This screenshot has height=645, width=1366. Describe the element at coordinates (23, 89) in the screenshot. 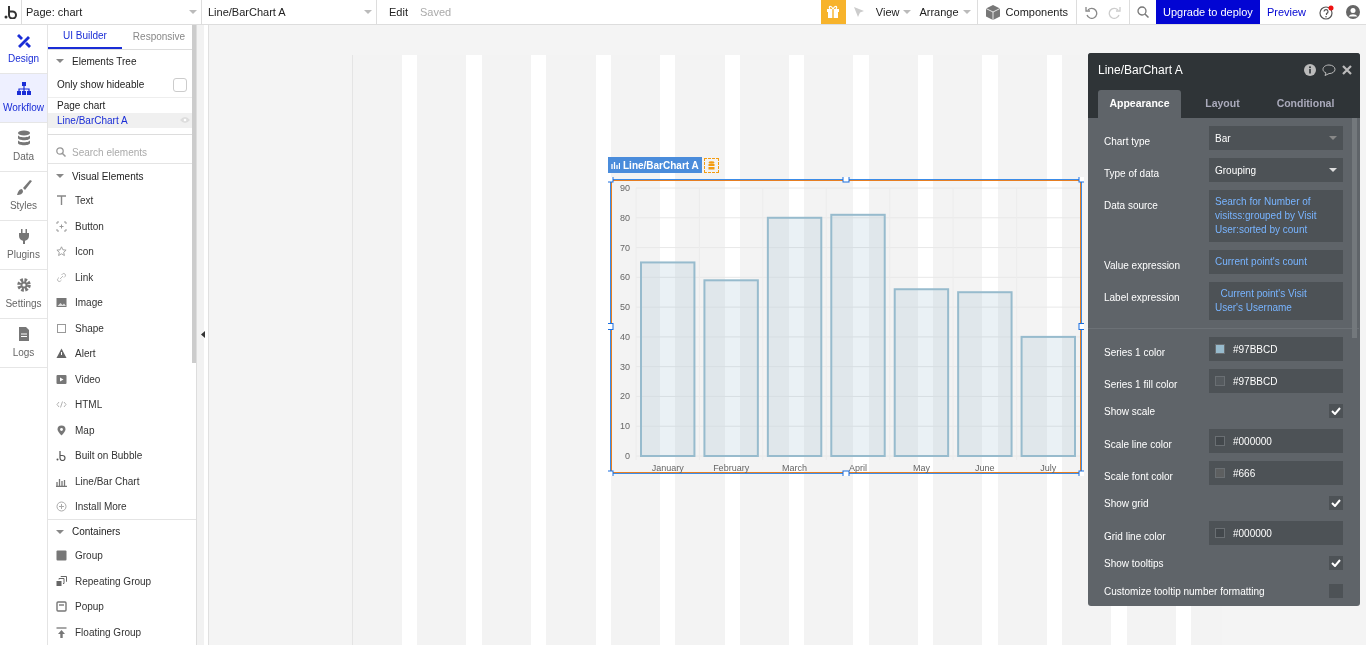

I see `sitemap-icon` at that location.